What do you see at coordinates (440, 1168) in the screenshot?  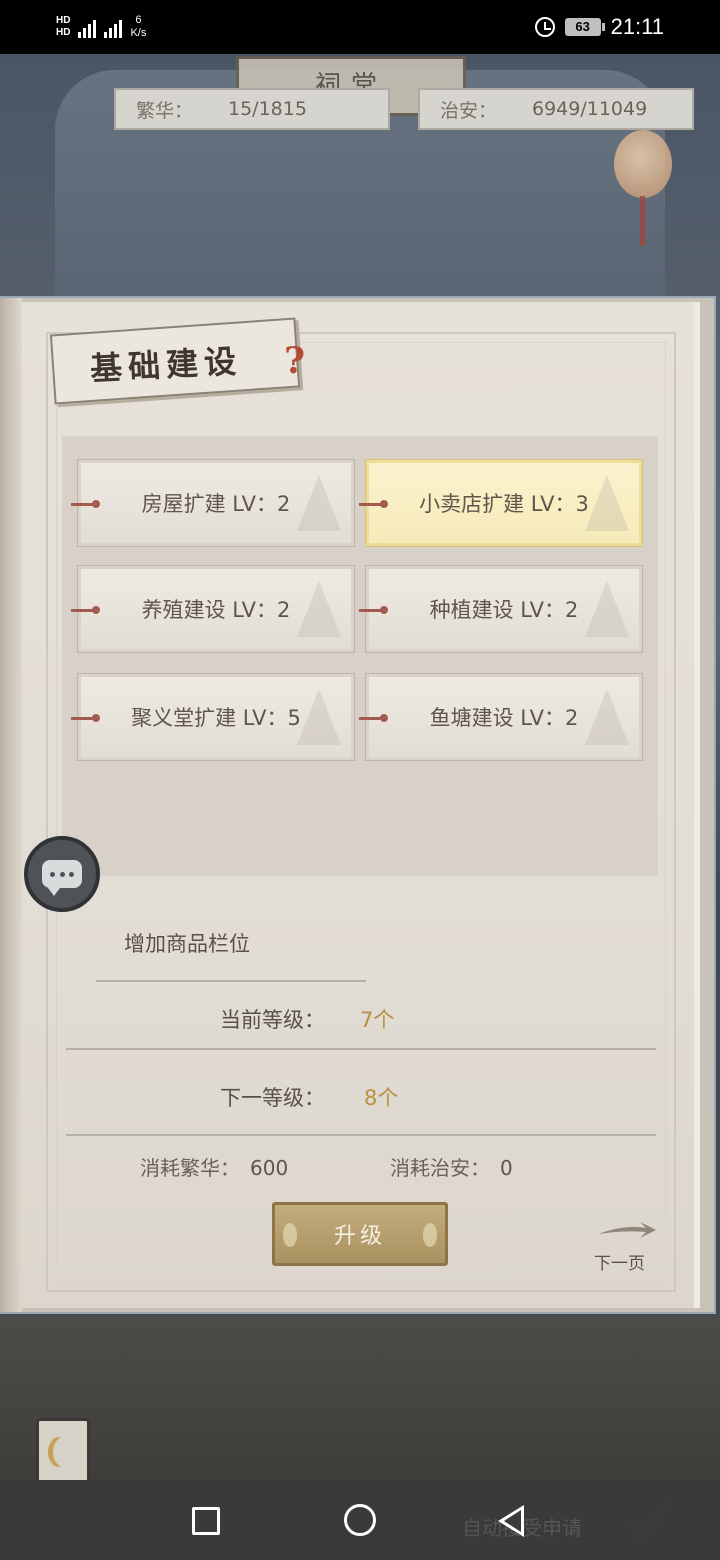 I see `cost-security-label: 消耗治安：` at bounding box center [440, 1168].